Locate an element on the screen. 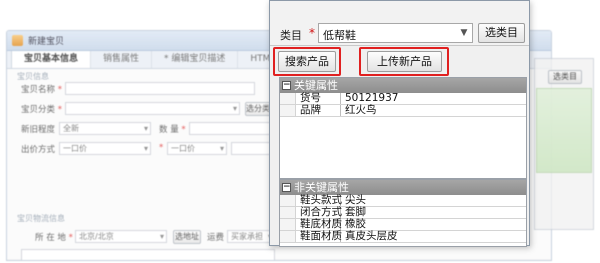  extra-field-row is located at coordinates (148, 254).